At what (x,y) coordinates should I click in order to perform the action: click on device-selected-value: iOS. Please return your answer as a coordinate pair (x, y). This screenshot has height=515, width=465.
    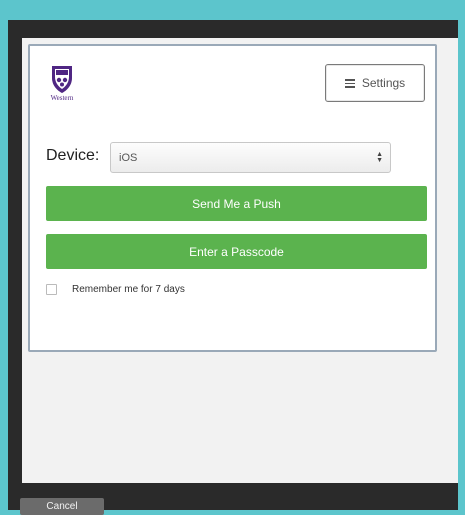
    Looking at the image, I should click on (128, 157).